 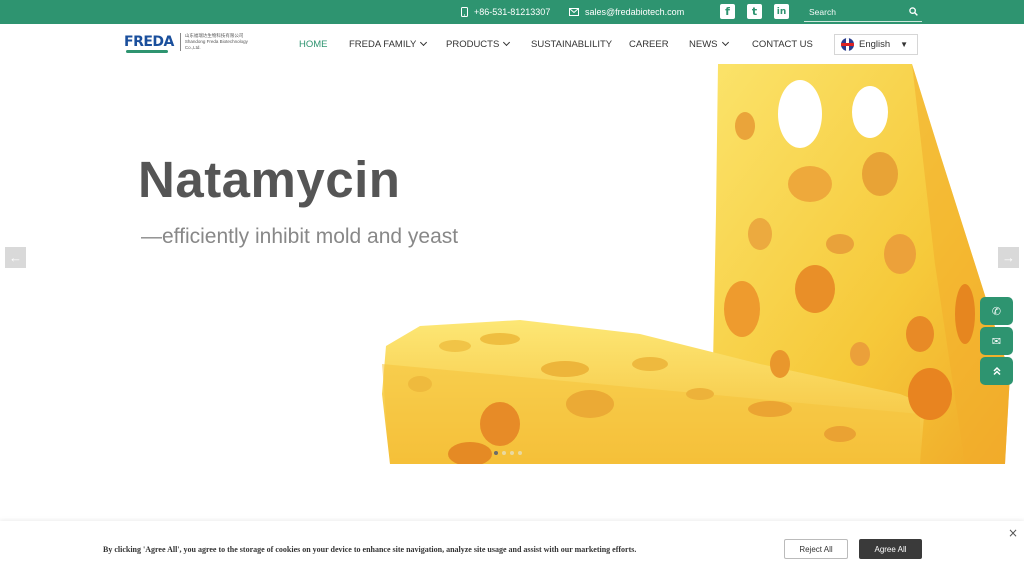 I want to click on slider-pagination, so click(x=508, y=453).